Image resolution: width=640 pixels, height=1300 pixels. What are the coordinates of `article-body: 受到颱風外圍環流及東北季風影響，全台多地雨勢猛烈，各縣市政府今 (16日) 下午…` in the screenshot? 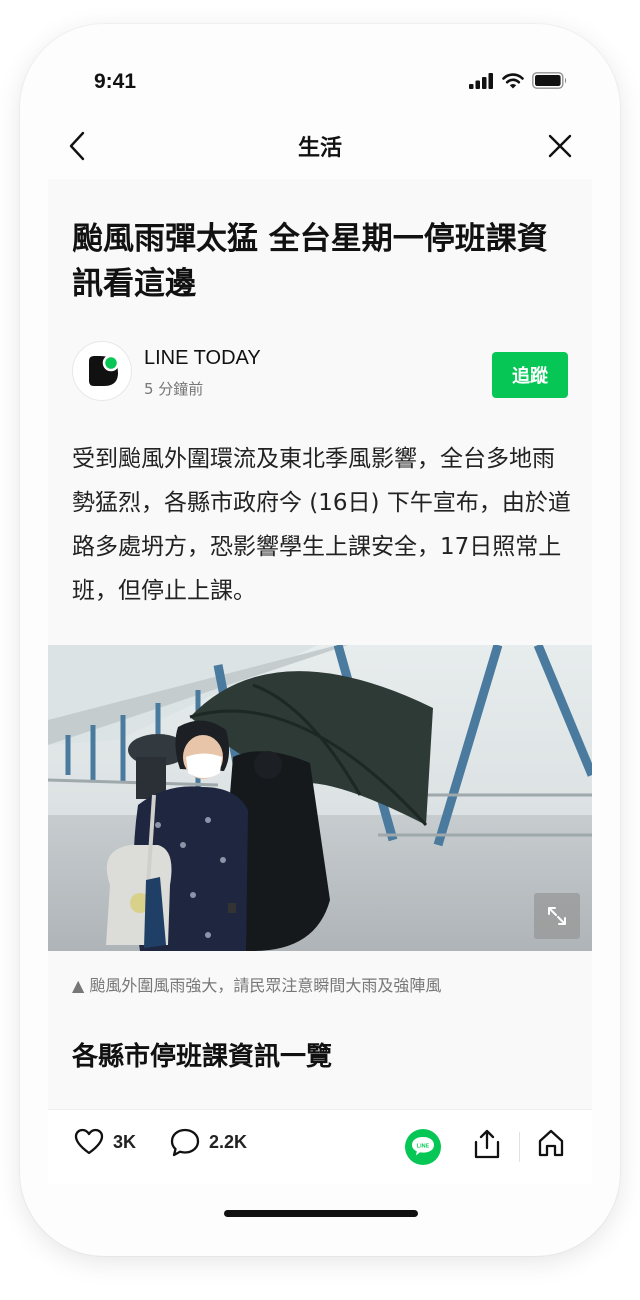 It's located at (321, 525).